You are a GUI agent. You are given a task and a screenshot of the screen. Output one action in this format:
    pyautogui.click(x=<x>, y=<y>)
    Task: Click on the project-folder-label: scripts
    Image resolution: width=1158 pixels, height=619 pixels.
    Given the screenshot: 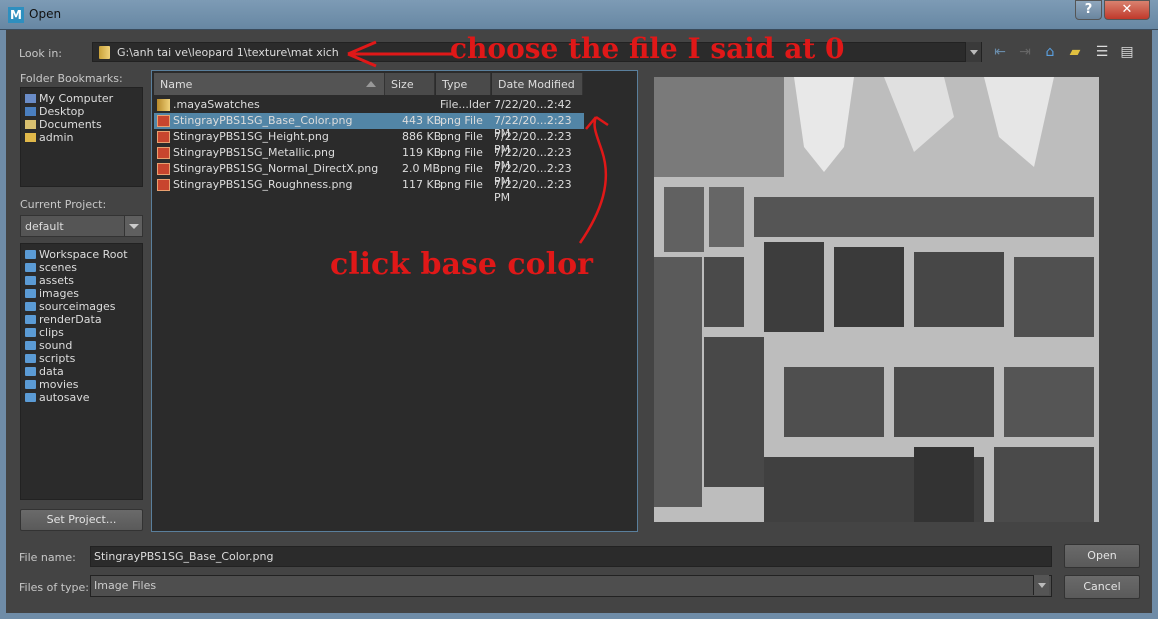 What is the action you would take?
    pyautogui.click(x=57, y=358)
    